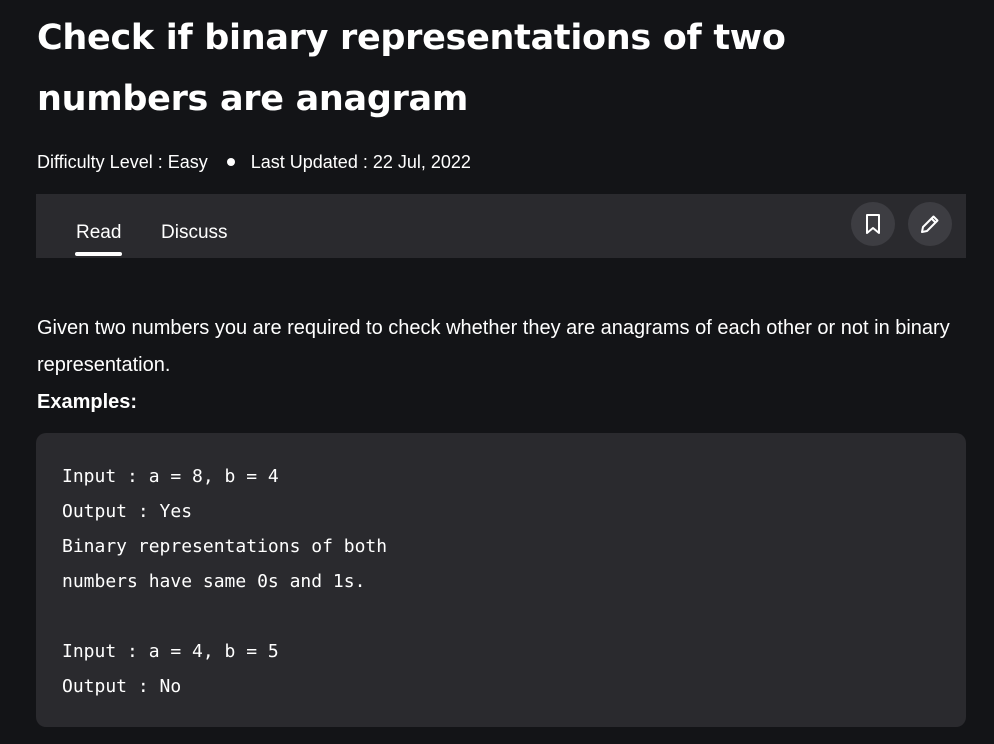 Image resolution: width=994 pixels, height=744 pixels. What do you see at coordinates (122, 161) in the screenshot?
I see `difficulty-level: Difficulty Level : Easy` at bounding box center [122, 161].